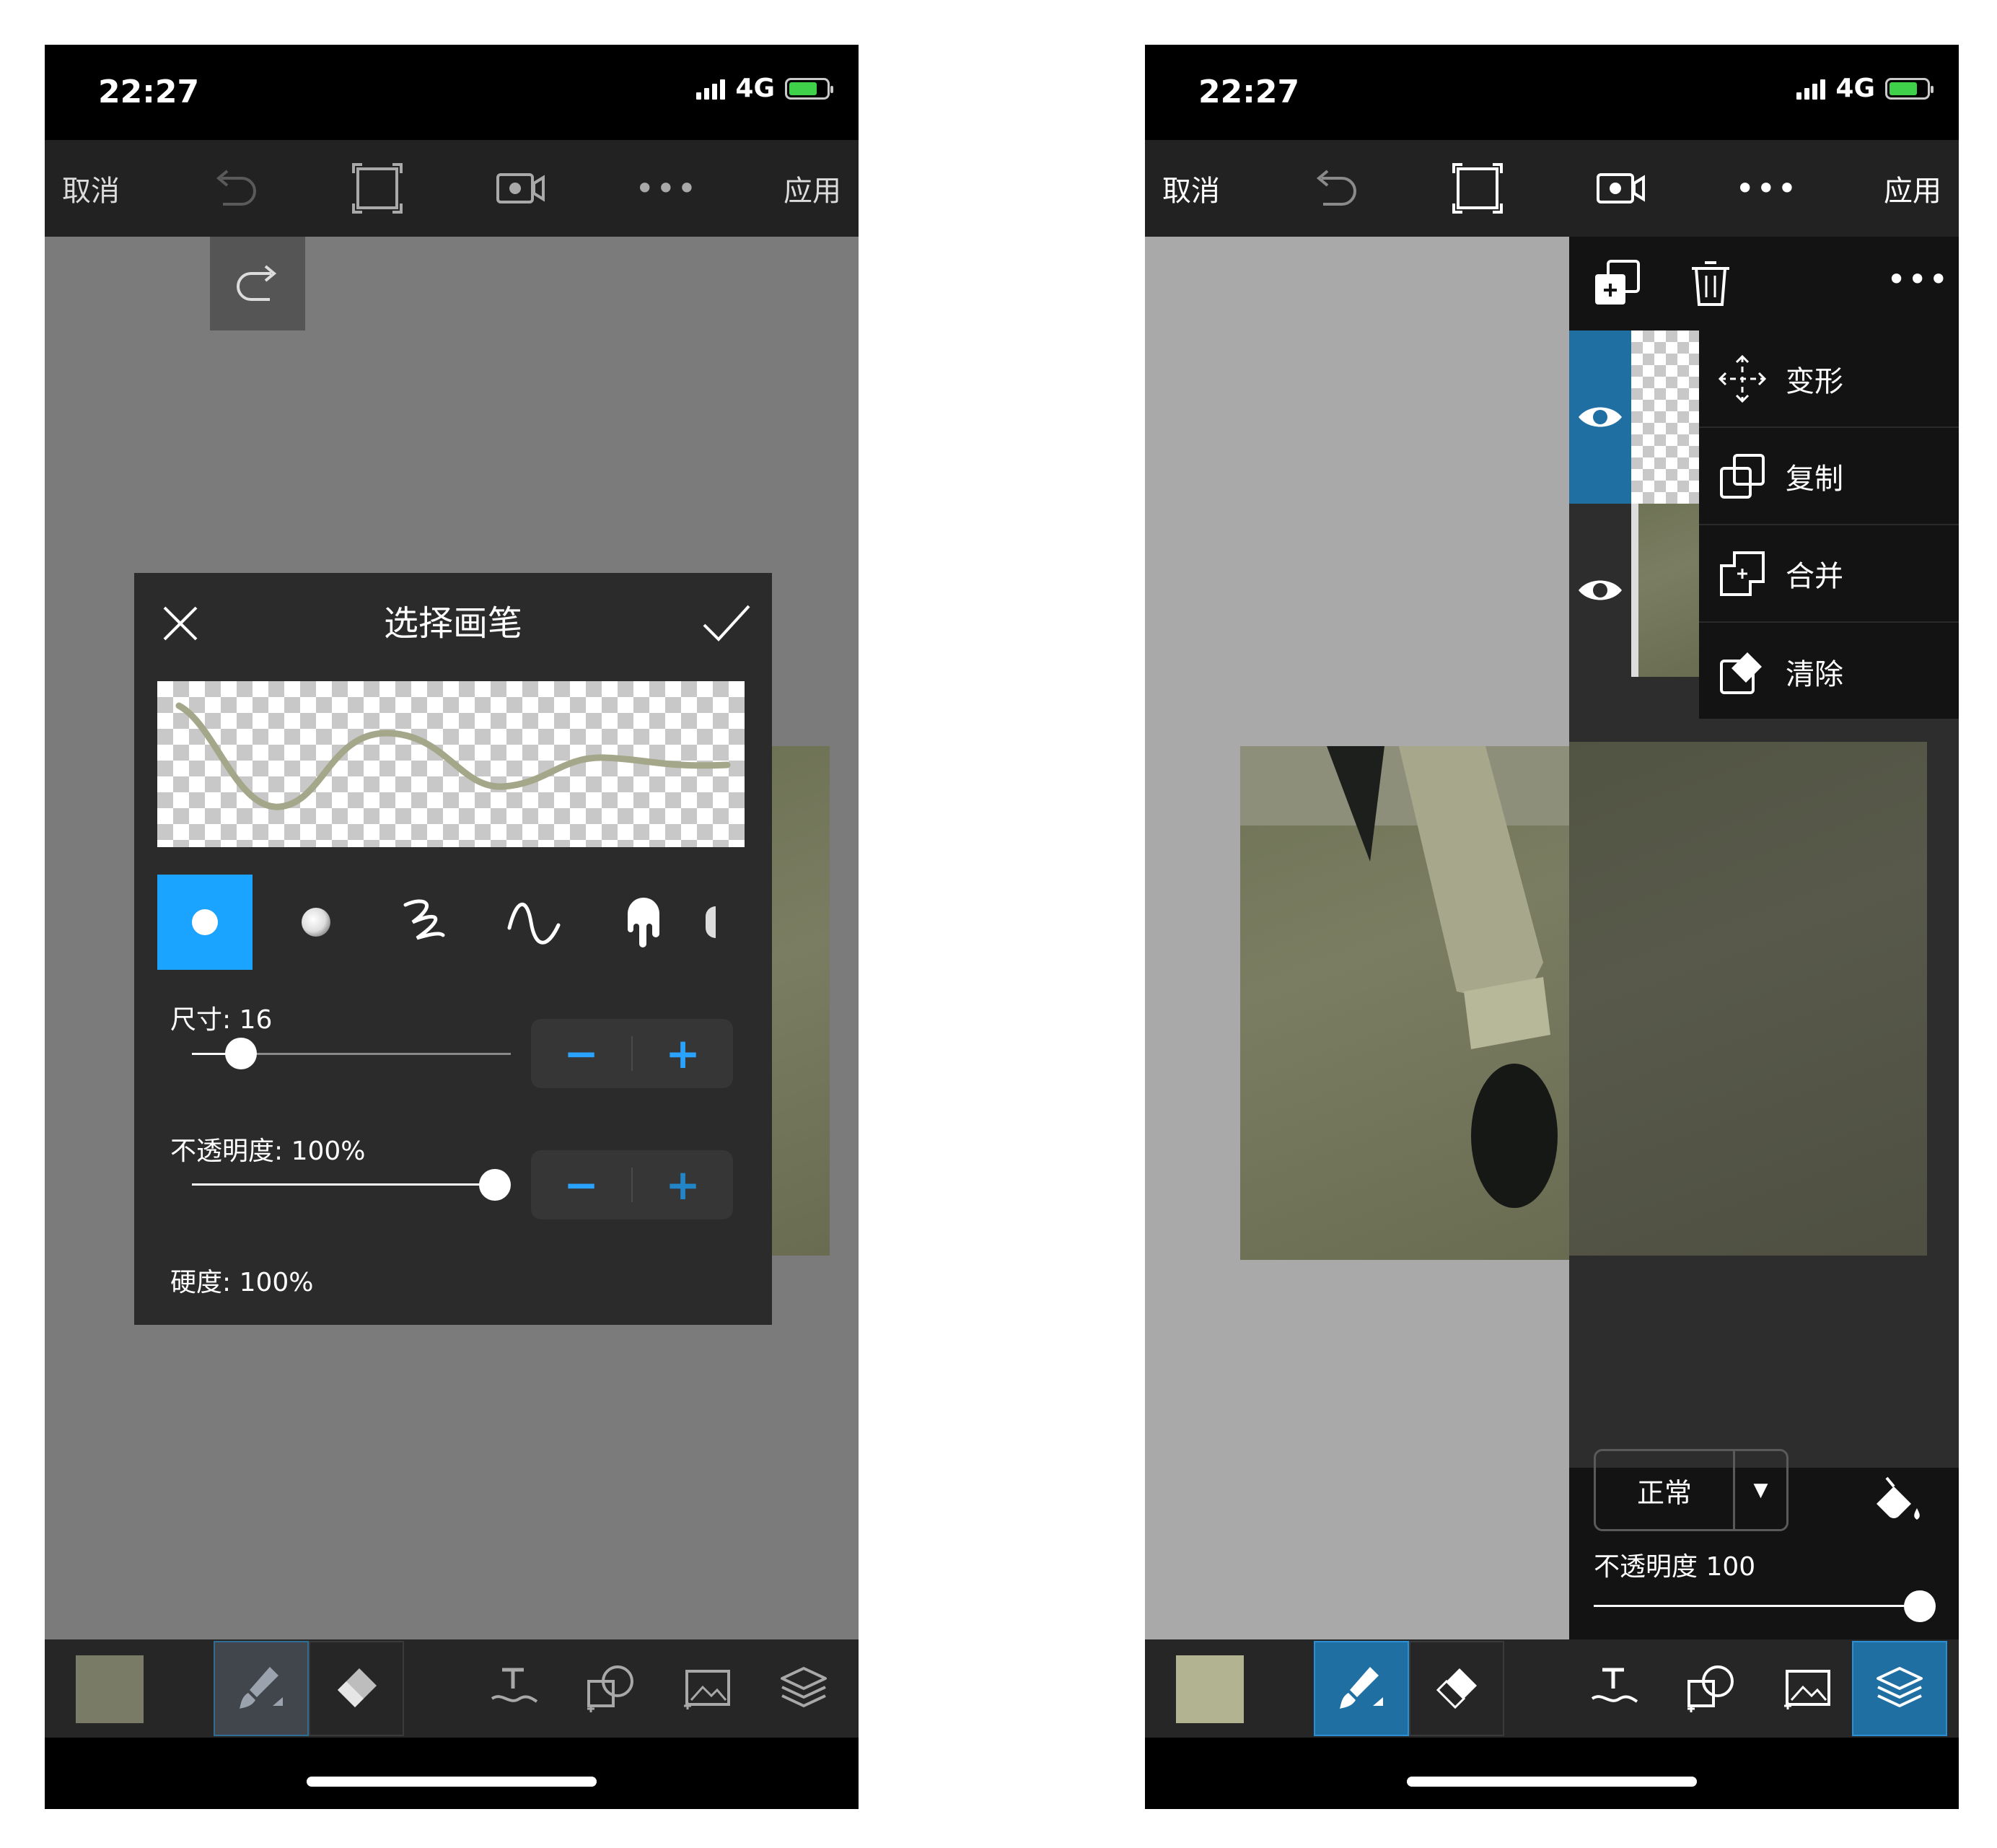  What do you see at coordinates (1710, 283) in the screenshot?
I see `delete-layer-icon` at bounding box center [1710, 283].